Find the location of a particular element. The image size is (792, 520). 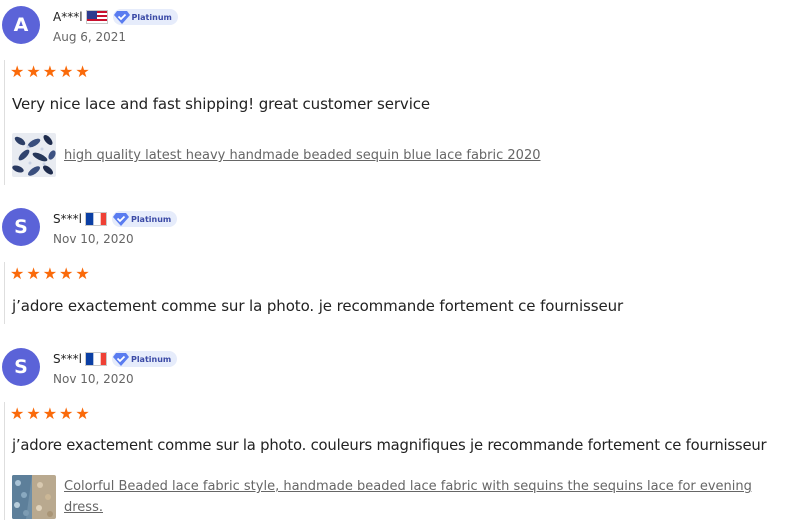

reviewer-name: A***l is located at coordinates (68, 17).